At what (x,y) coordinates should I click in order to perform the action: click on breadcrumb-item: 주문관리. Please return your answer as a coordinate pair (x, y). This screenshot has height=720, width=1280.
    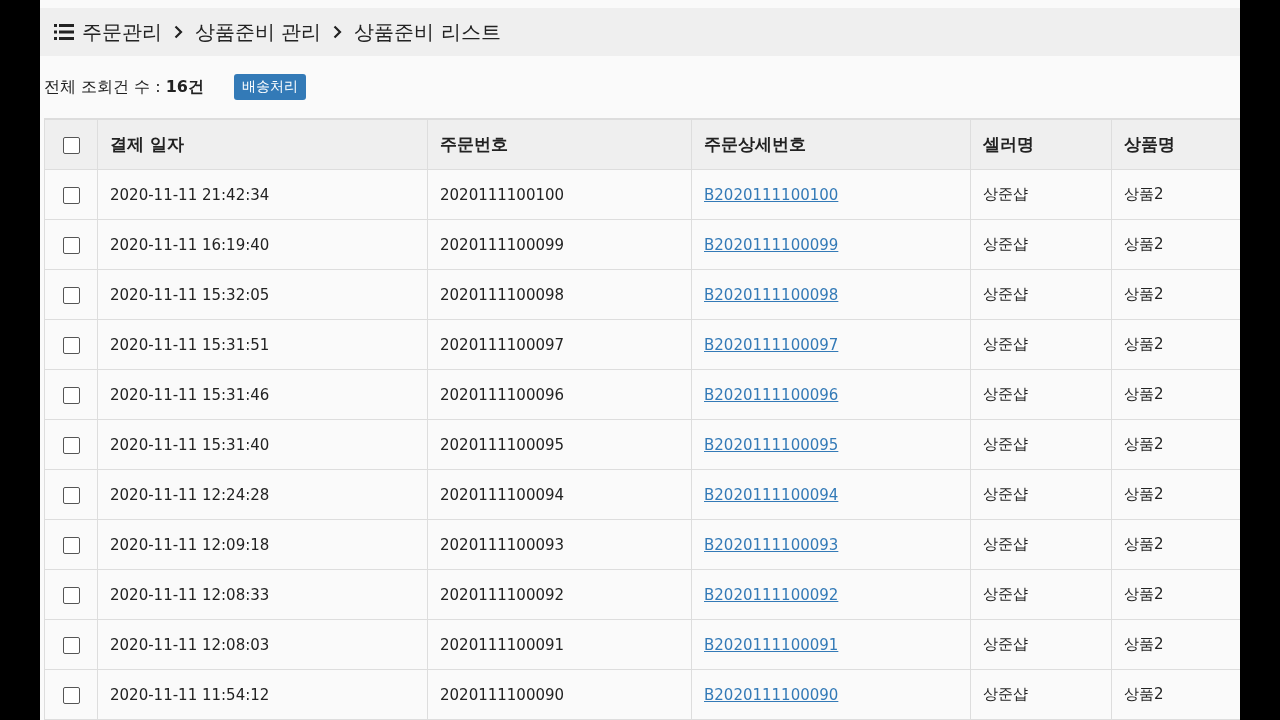
    Looking at the image, I should click on (122, 32).